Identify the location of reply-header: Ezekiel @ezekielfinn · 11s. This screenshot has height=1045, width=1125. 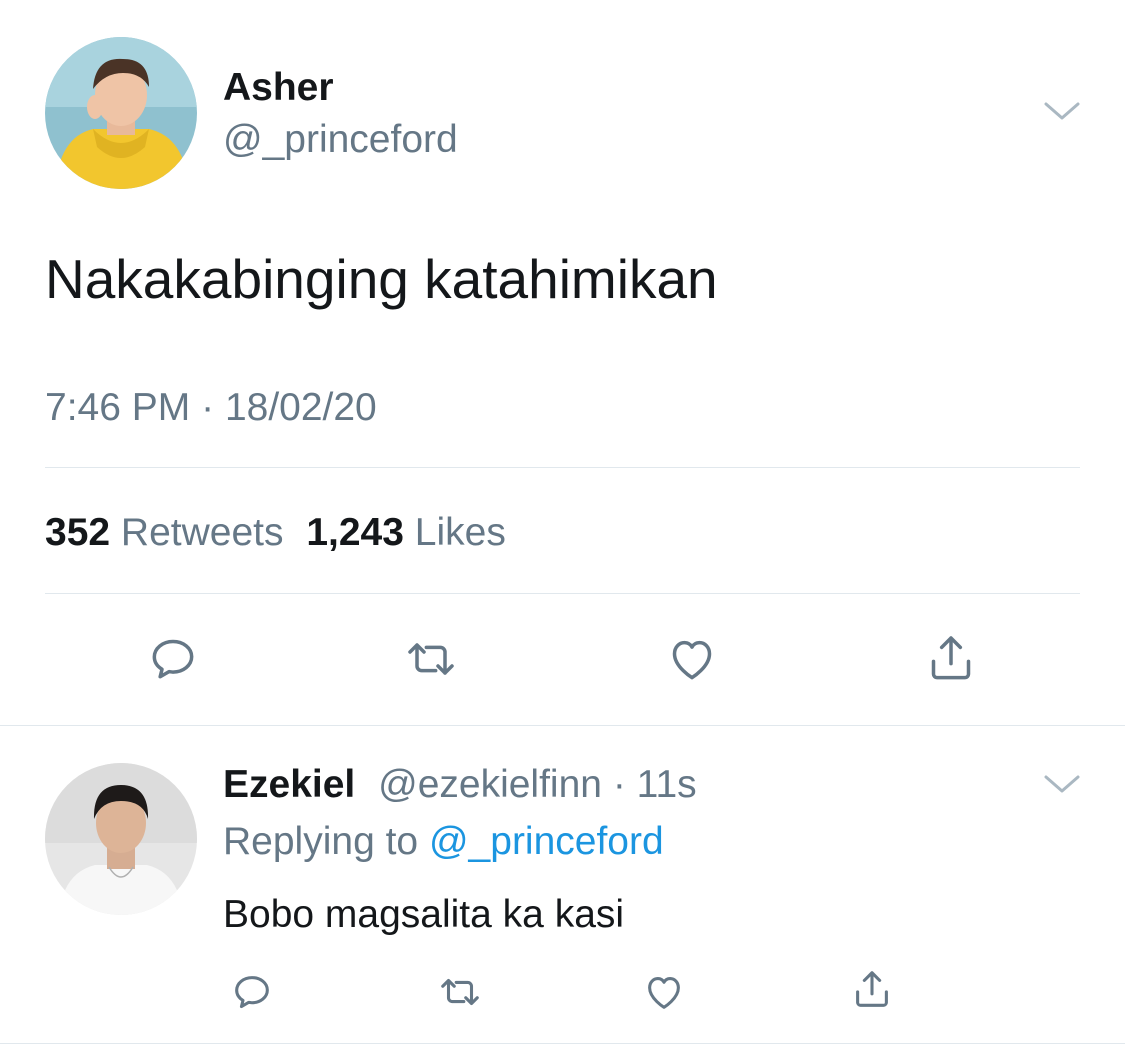
(460, 785).